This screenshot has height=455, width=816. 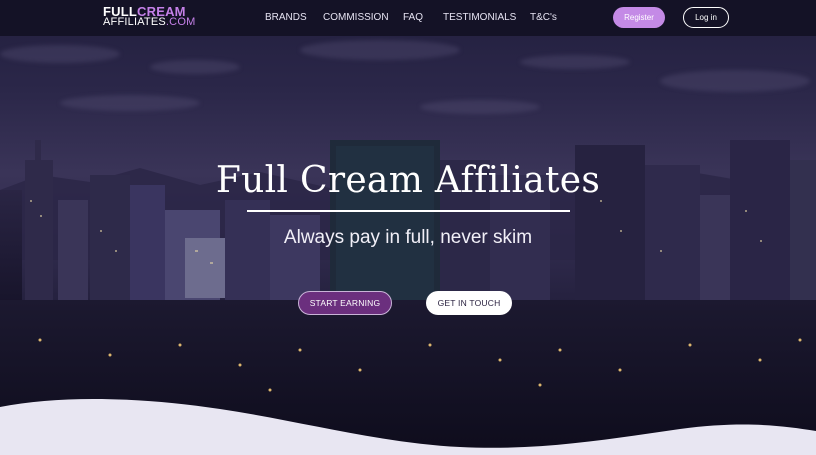 I want to click on logo-word-com: .COM, so click(x=180, y=22).